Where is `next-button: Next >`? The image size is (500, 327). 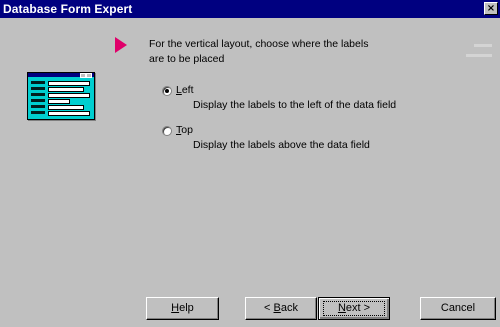 next-button: Next > is located at coordinates (354, 308).